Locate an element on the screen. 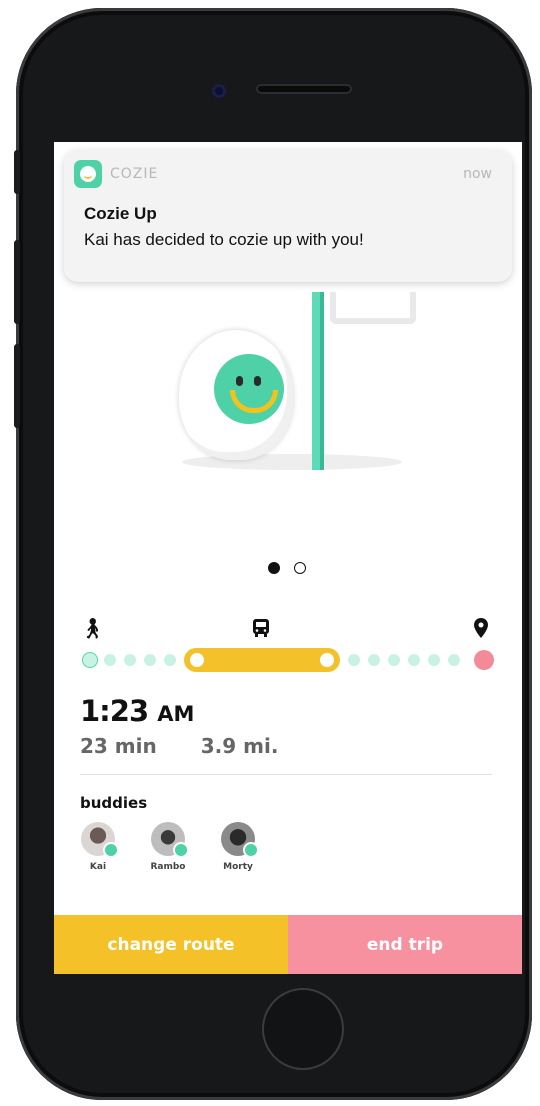 This screenshot has height=1106, width=540. buddy-name: Morty is located at coordinates (238, 867).